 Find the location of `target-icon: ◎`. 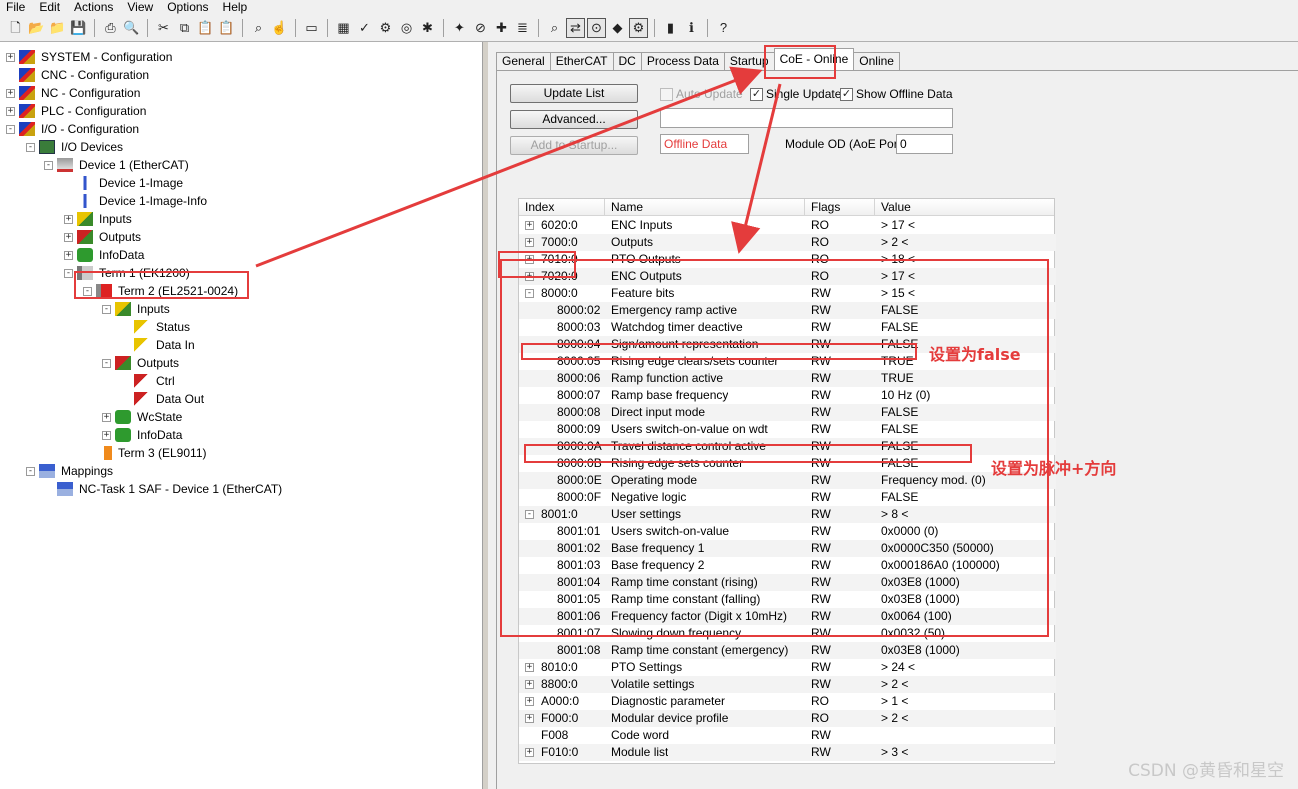

target-icon: ◎ is located at coordinates (406, 28).